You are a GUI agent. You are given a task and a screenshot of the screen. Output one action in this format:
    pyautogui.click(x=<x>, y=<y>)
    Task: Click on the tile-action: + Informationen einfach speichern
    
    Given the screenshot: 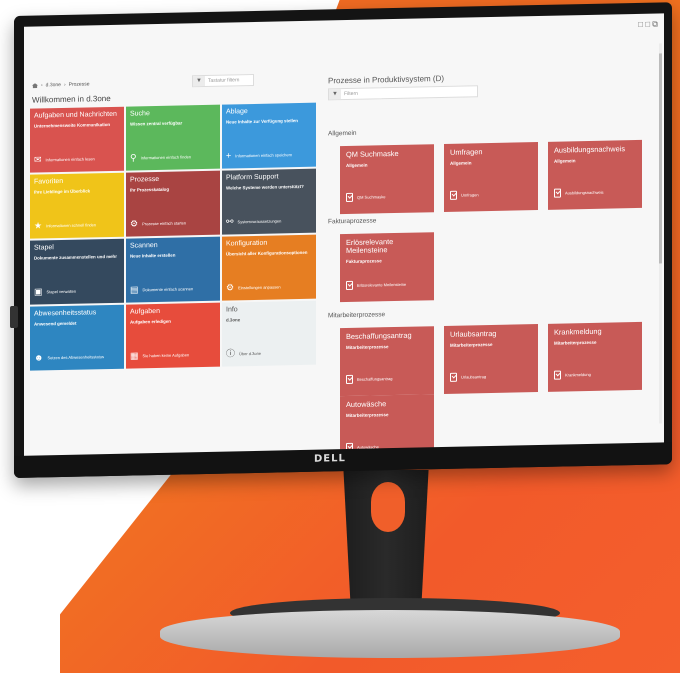 What is the action you would take?
    pyautogui.click(x=259, y=155)
    